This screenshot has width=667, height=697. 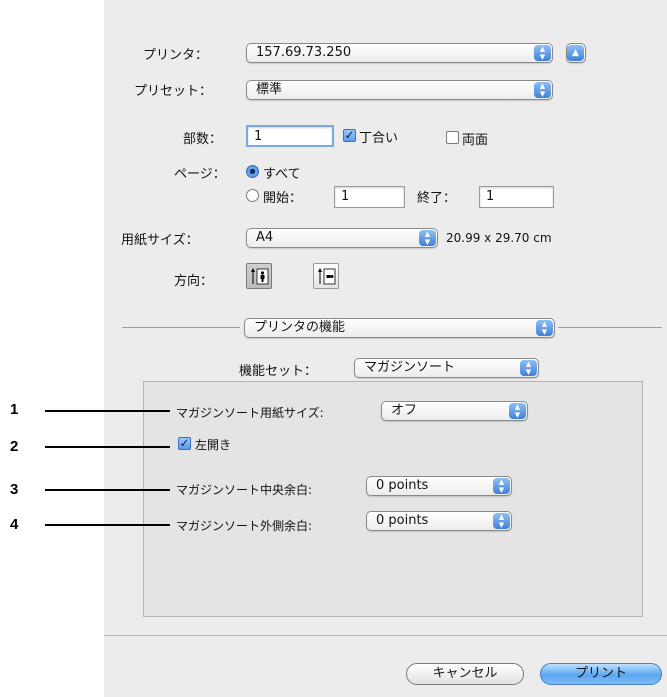 What do you see at coordinates (610, 327) in the screenshot?
I see `section-separator-right` at bounding box center [610, 327].